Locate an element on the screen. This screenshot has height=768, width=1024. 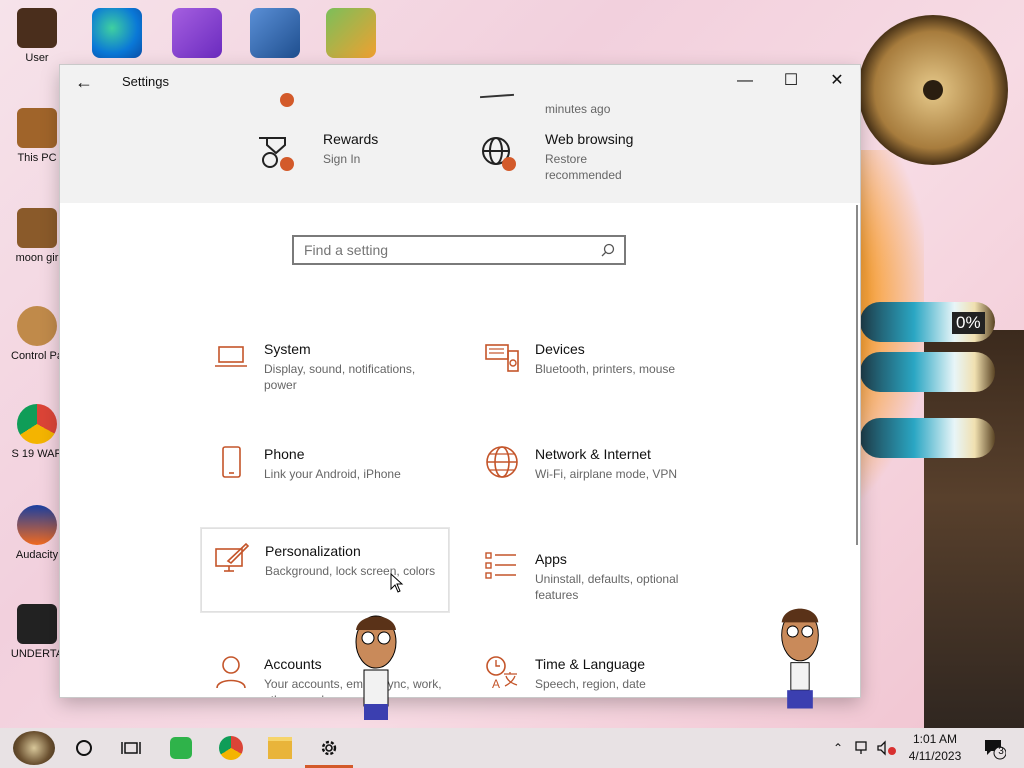
category-title: System is located at coordinates (287, 349).